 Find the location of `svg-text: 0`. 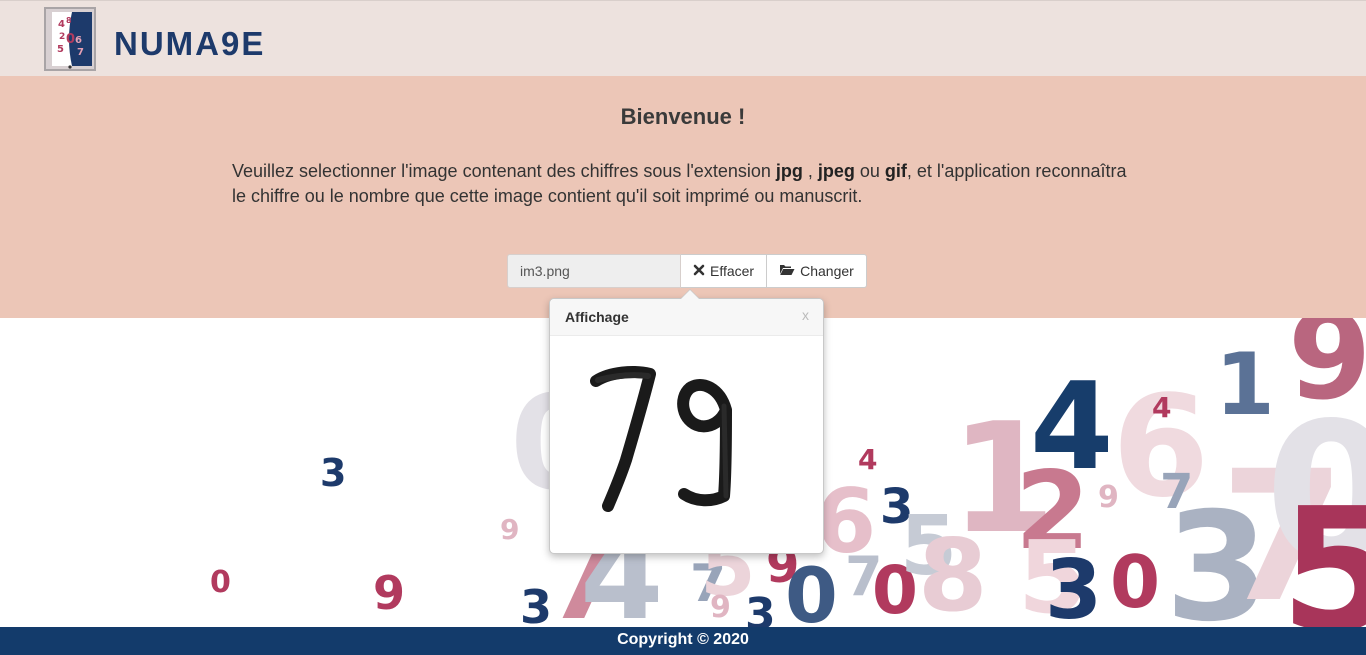

svg-text: 0 is located at coordinates (70, 39).